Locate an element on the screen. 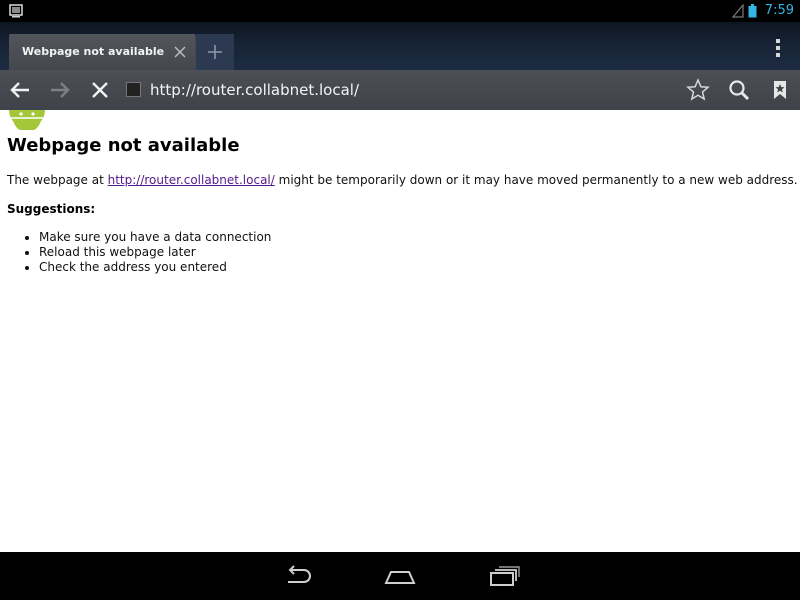 This screenshot has width=800, height=600. overflow-menu-icon is located at coordinates (778, 48).